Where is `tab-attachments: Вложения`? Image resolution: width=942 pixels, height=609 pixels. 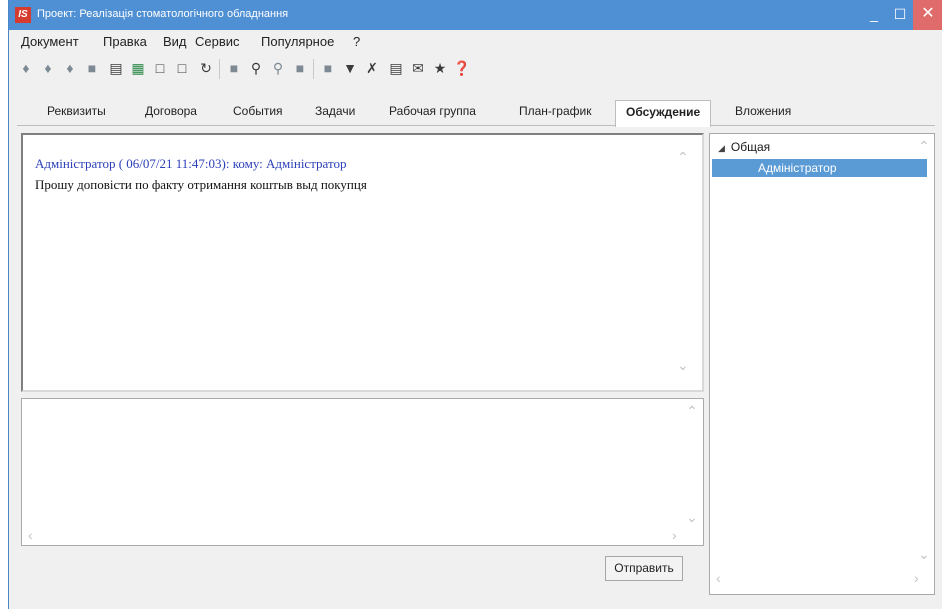 tab-attachments: Вложения is located at coordinates (763, 111).